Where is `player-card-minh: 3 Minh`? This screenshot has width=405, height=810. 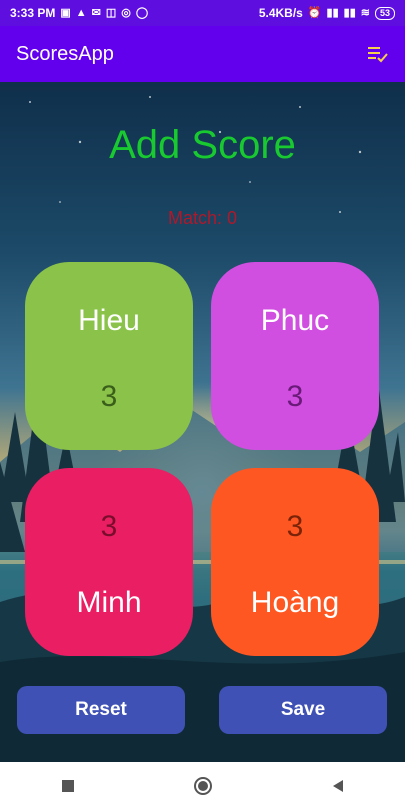 player-card-minh: 3 Minh is located at coordinates (109, 562).